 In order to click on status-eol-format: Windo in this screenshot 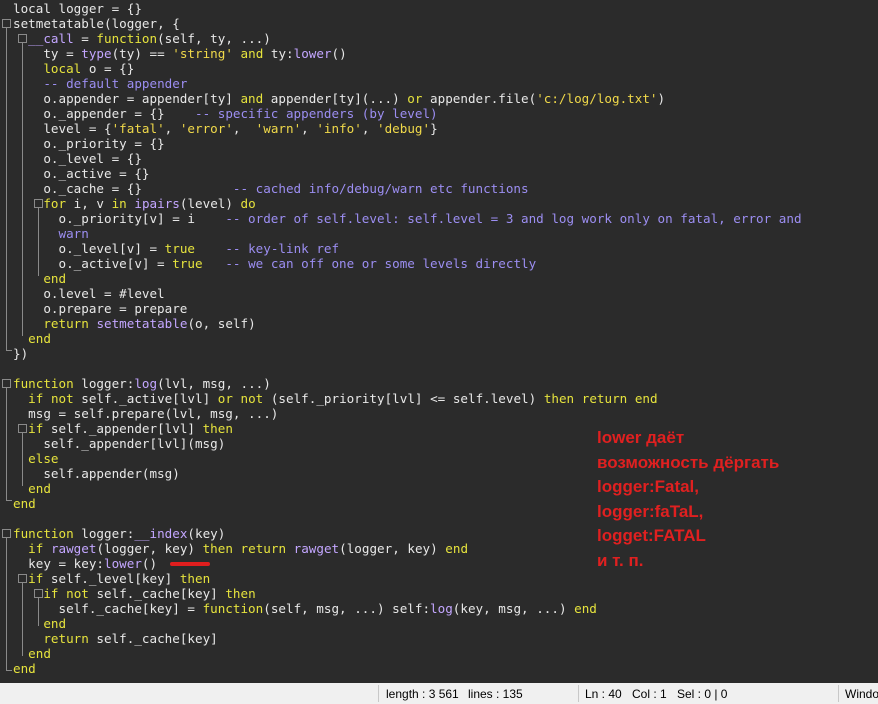, I will do `click(861, 694)`.